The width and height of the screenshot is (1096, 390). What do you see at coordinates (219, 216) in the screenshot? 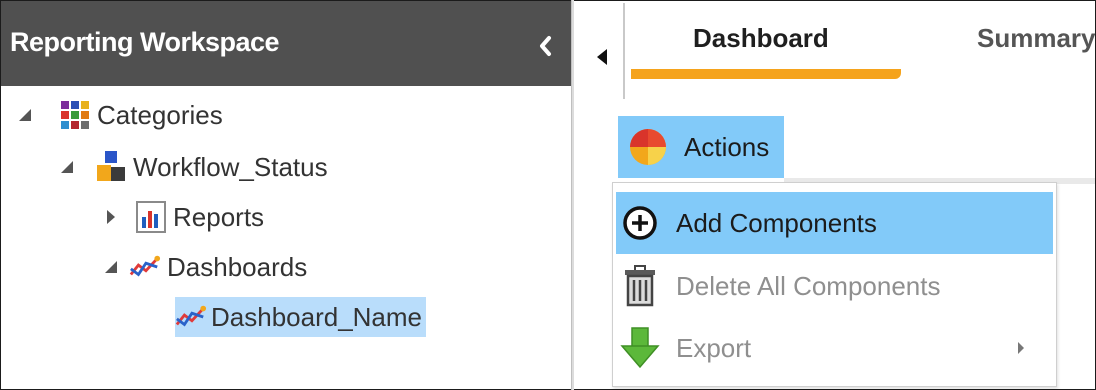
I see `tree-node-label: Reports` at bounding box center [219, 216].